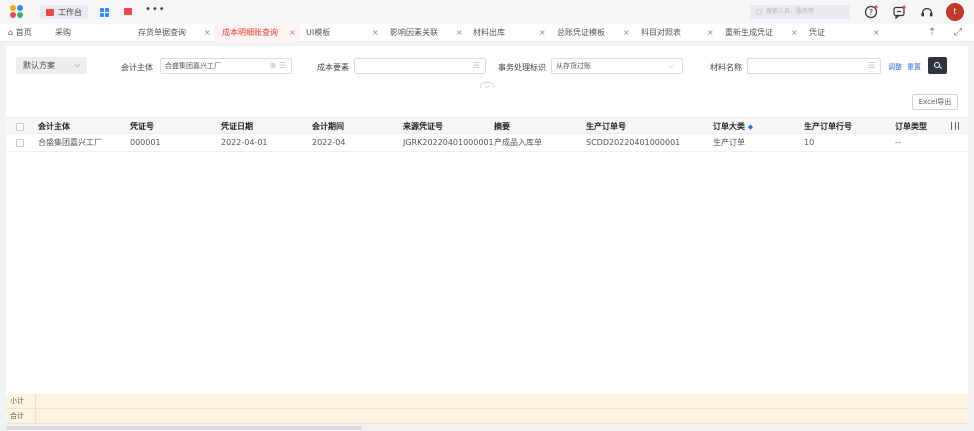  Describe the element at coordinates (487, 401) in the screenshot. I see `subtotal-row: 小计` at that location.